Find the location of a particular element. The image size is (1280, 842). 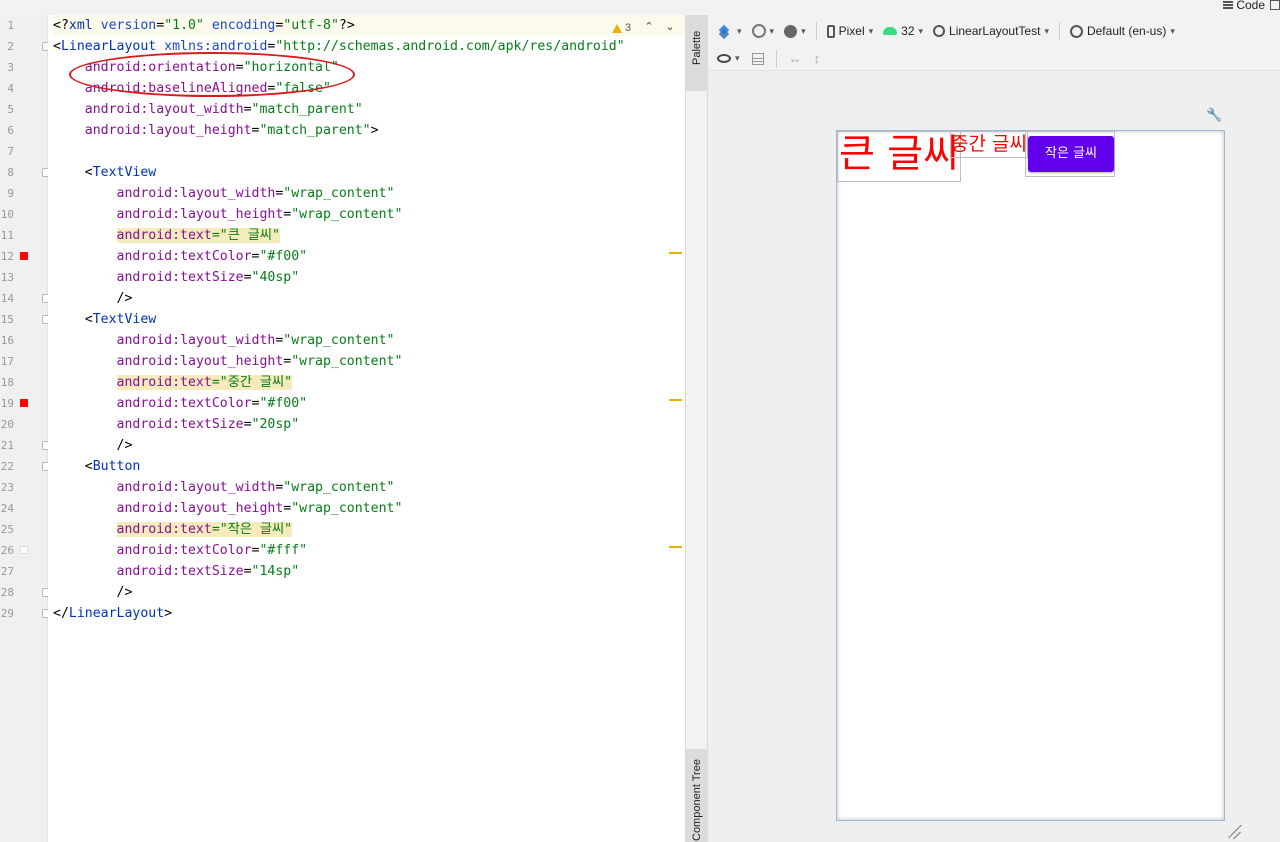

code-token: "20sp" is located at coordinates (275, 424).